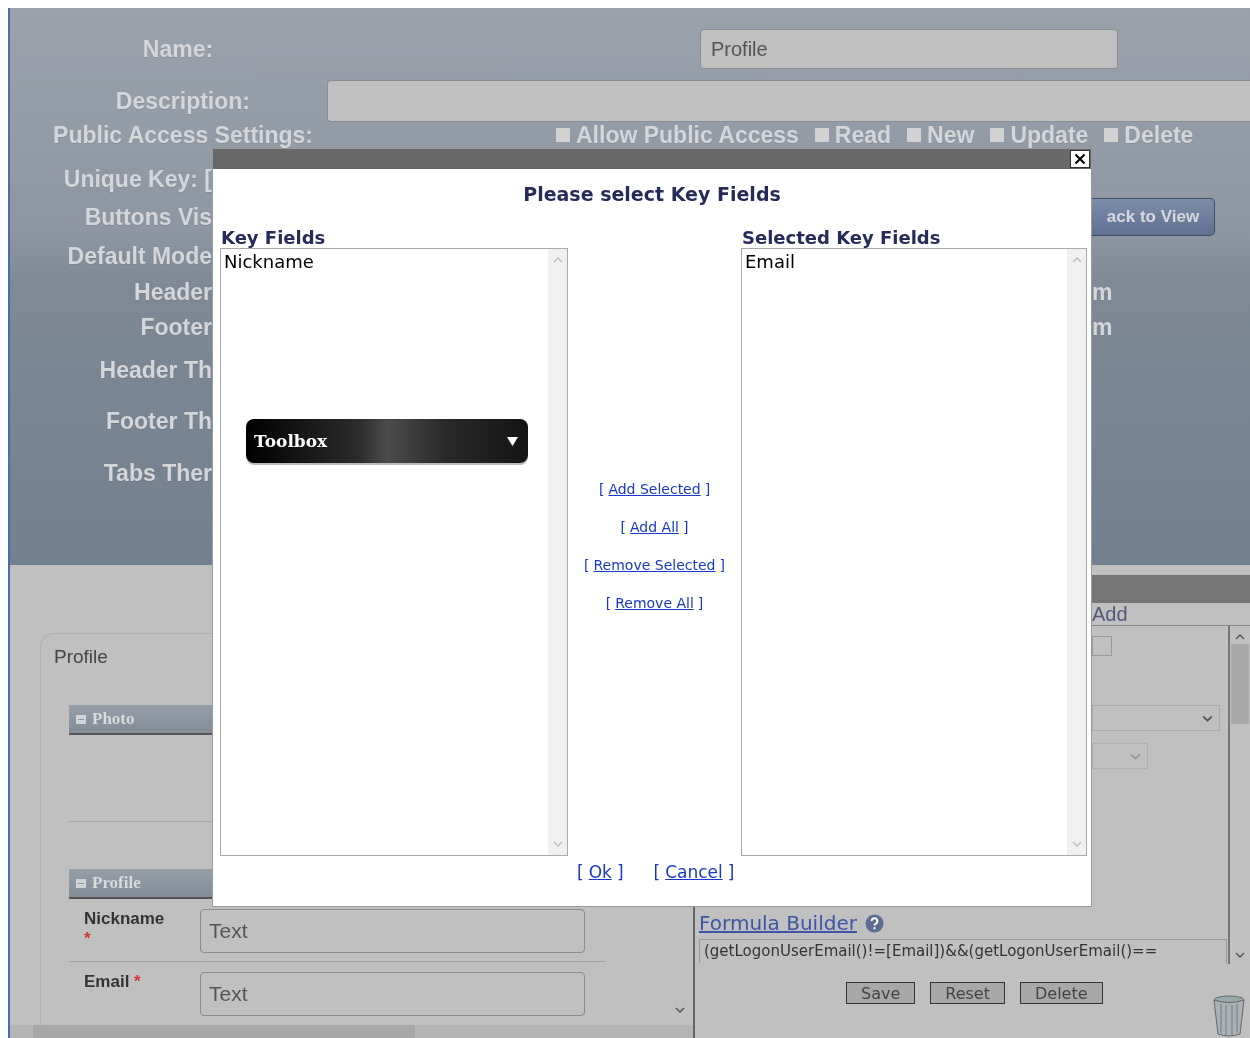 This screenshot has width=1250, height=1038. What do you see at coordinates (687, 135) in the screenshot?
I see `checkbox-label: Allow Public Access` at bounding box center [687, 135].